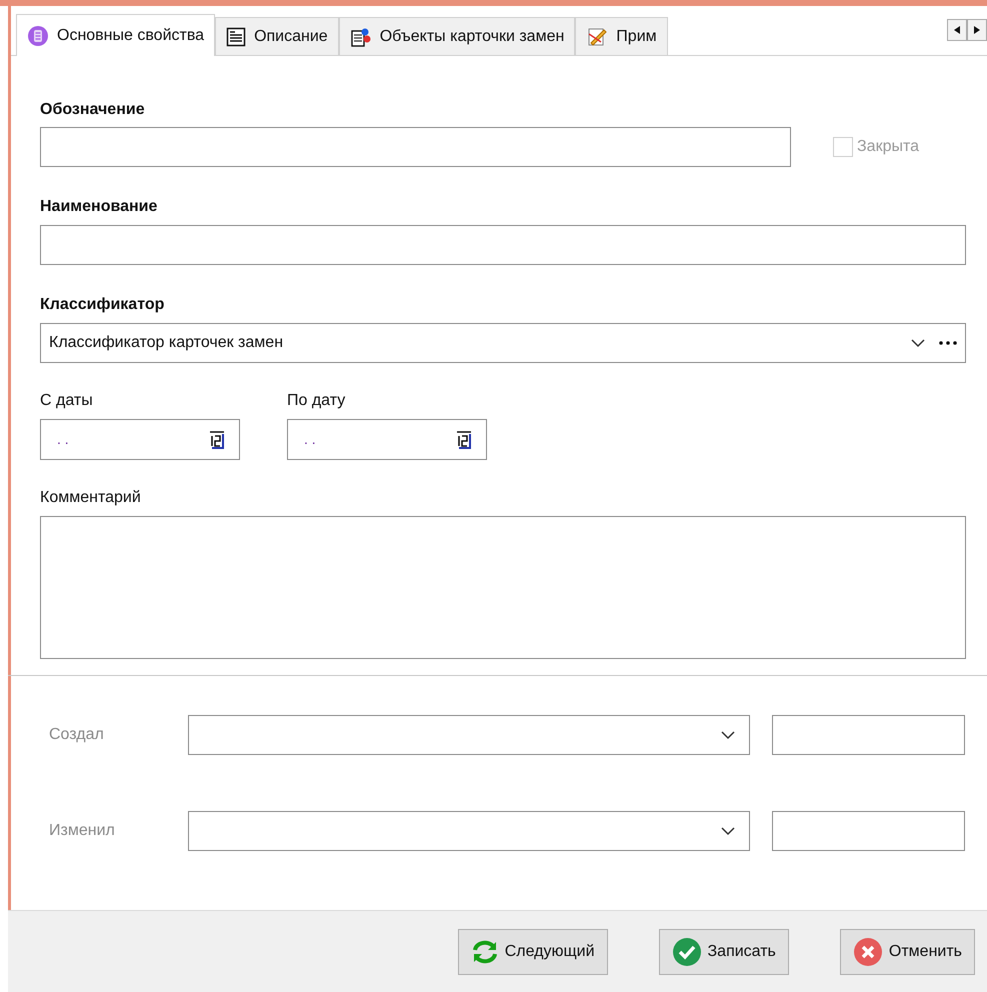 This screenshot has height=992, width=987. Describe the element at coordinates (484, 951) in the screenshot. I see `refresh-icon` at that location.